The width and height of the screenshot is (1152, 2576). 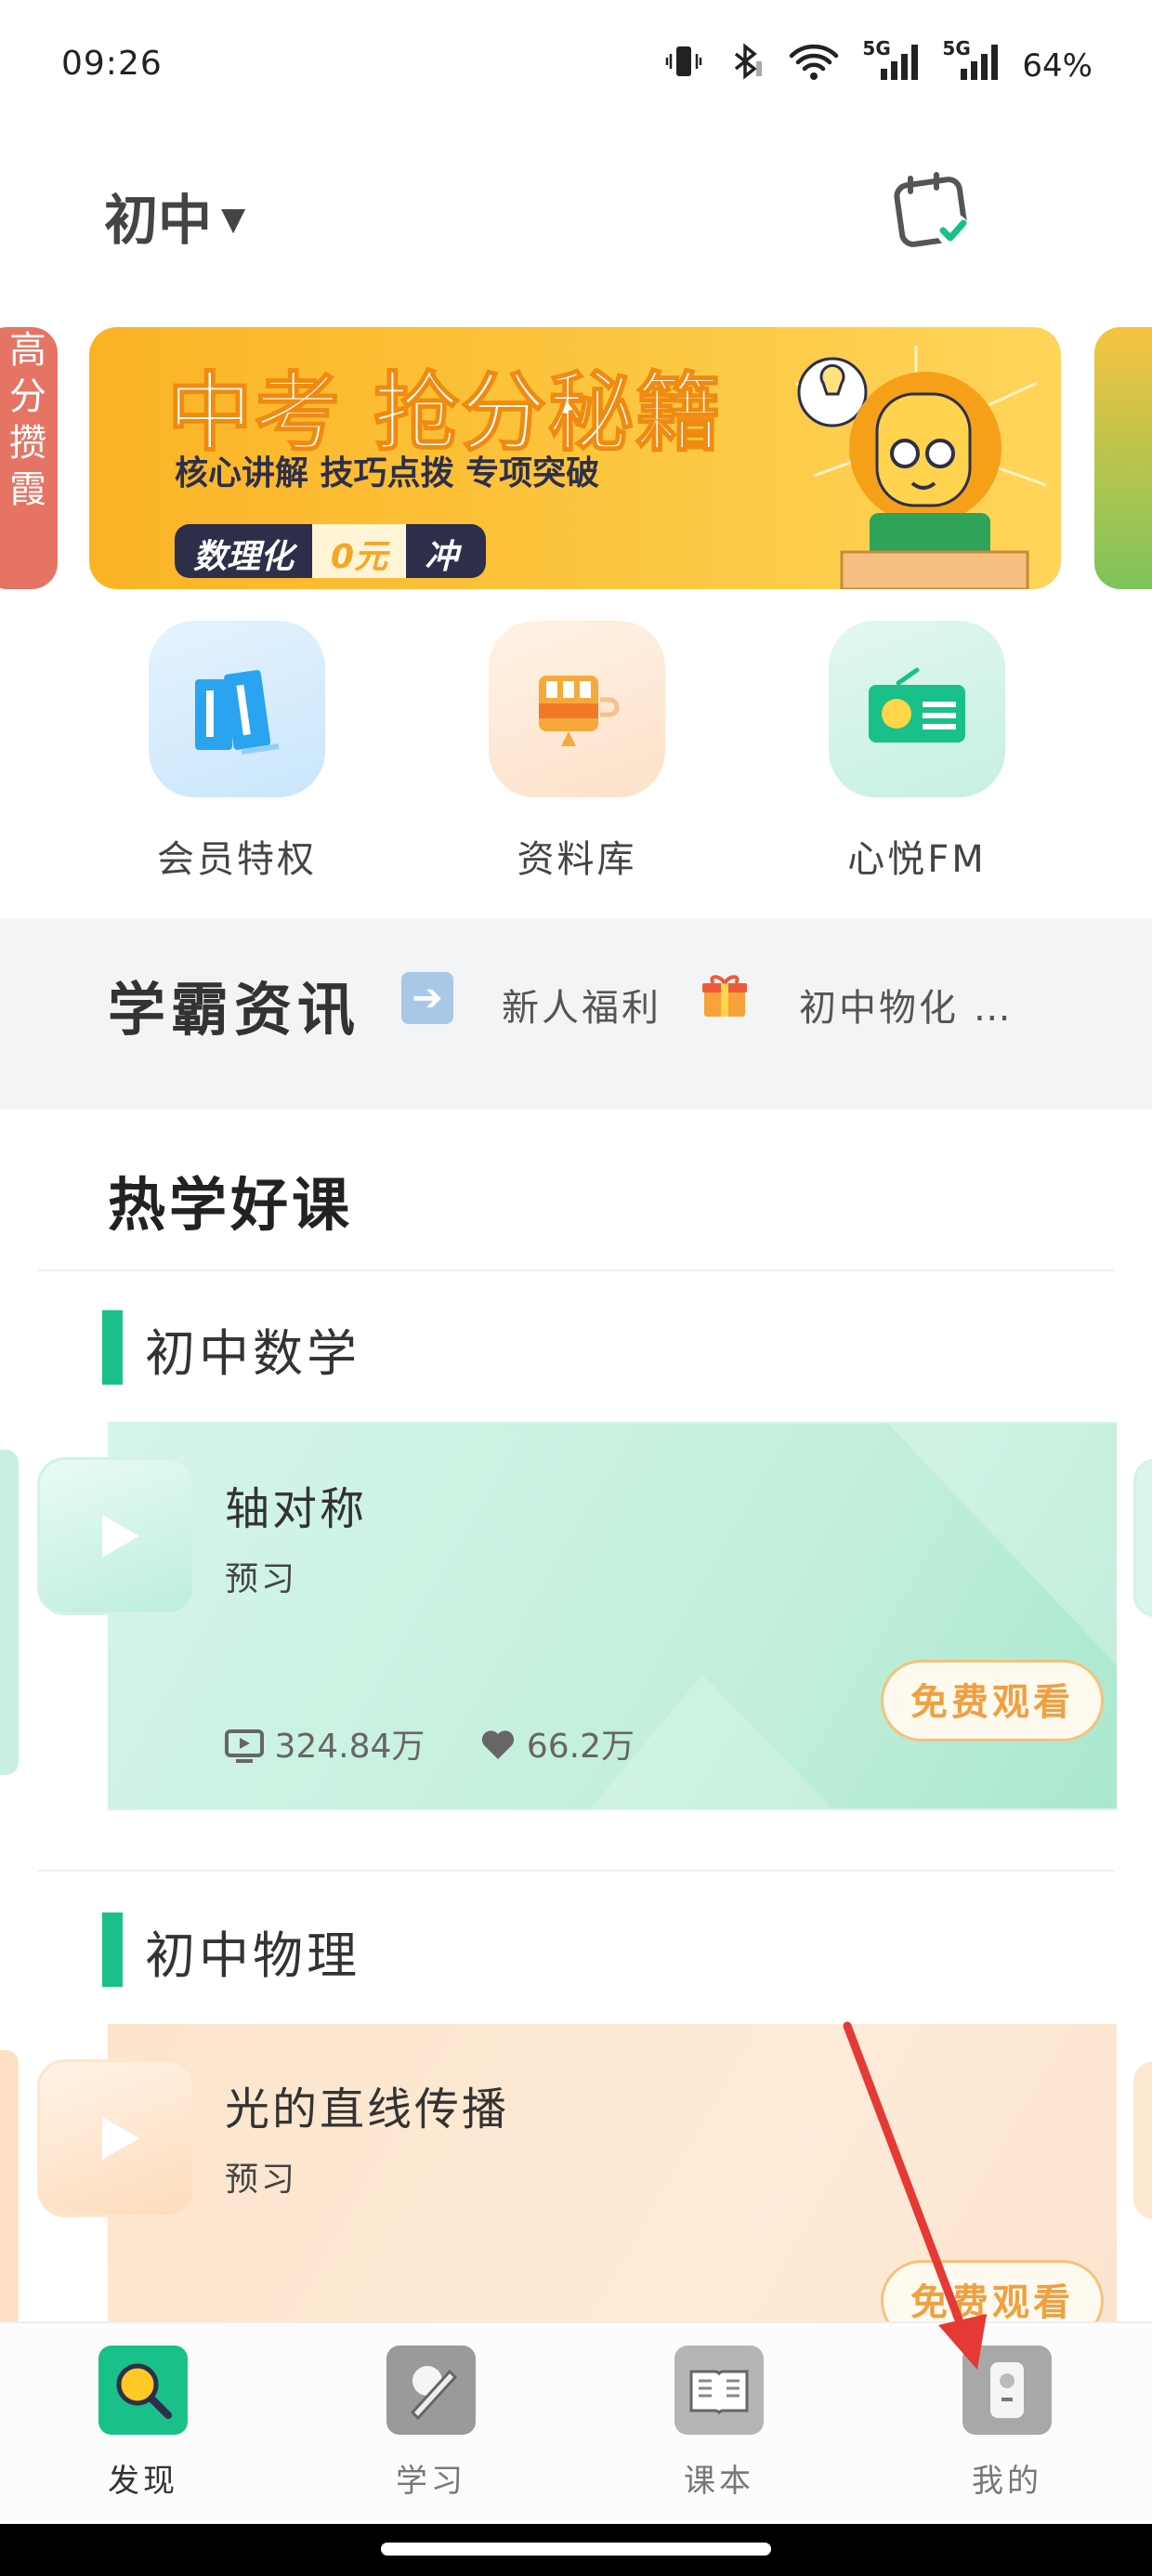 I want to click on nav-item-study: 学习, so click(x=431, y=2423).